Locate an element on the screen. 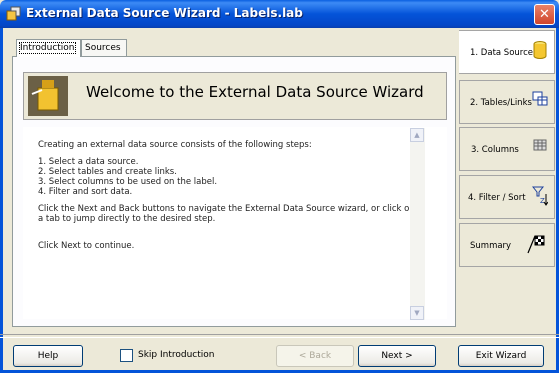 This screenshot has height=373, width=559. step-tables-links: 2. Tables/Links is located at coordinates (507, 102).